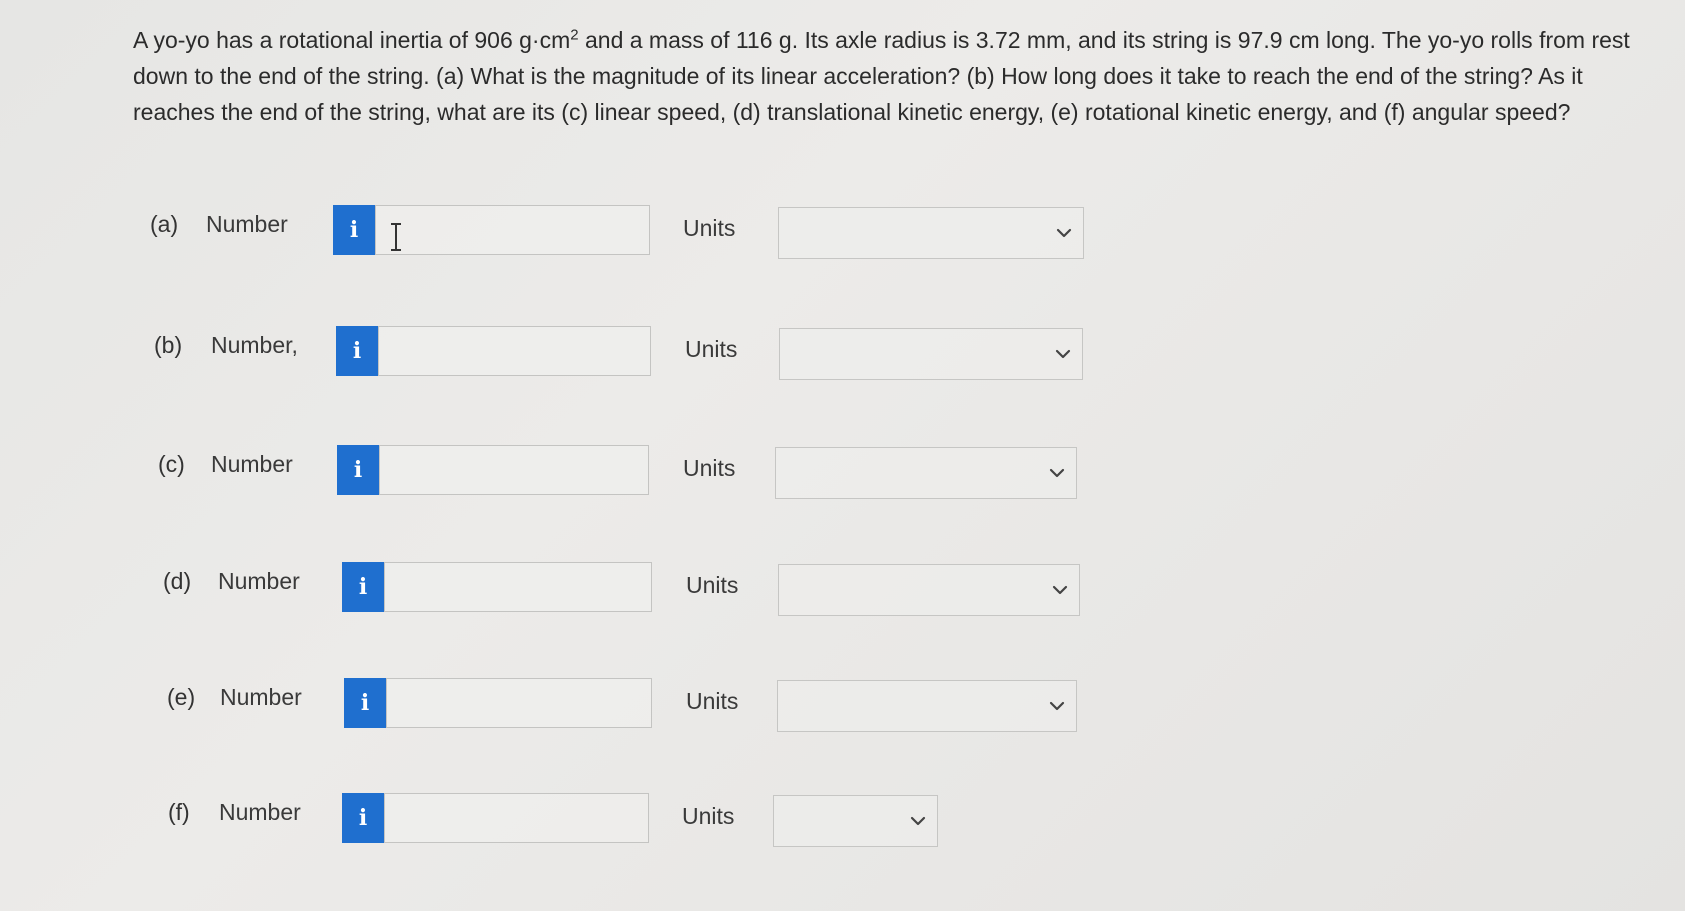 The width and height of the screenshot is (1685, 911). What do you see at coordinates (171, 464) in the screenshot?
I see `part-label-c: (c)` at bounding box center [171, 464].